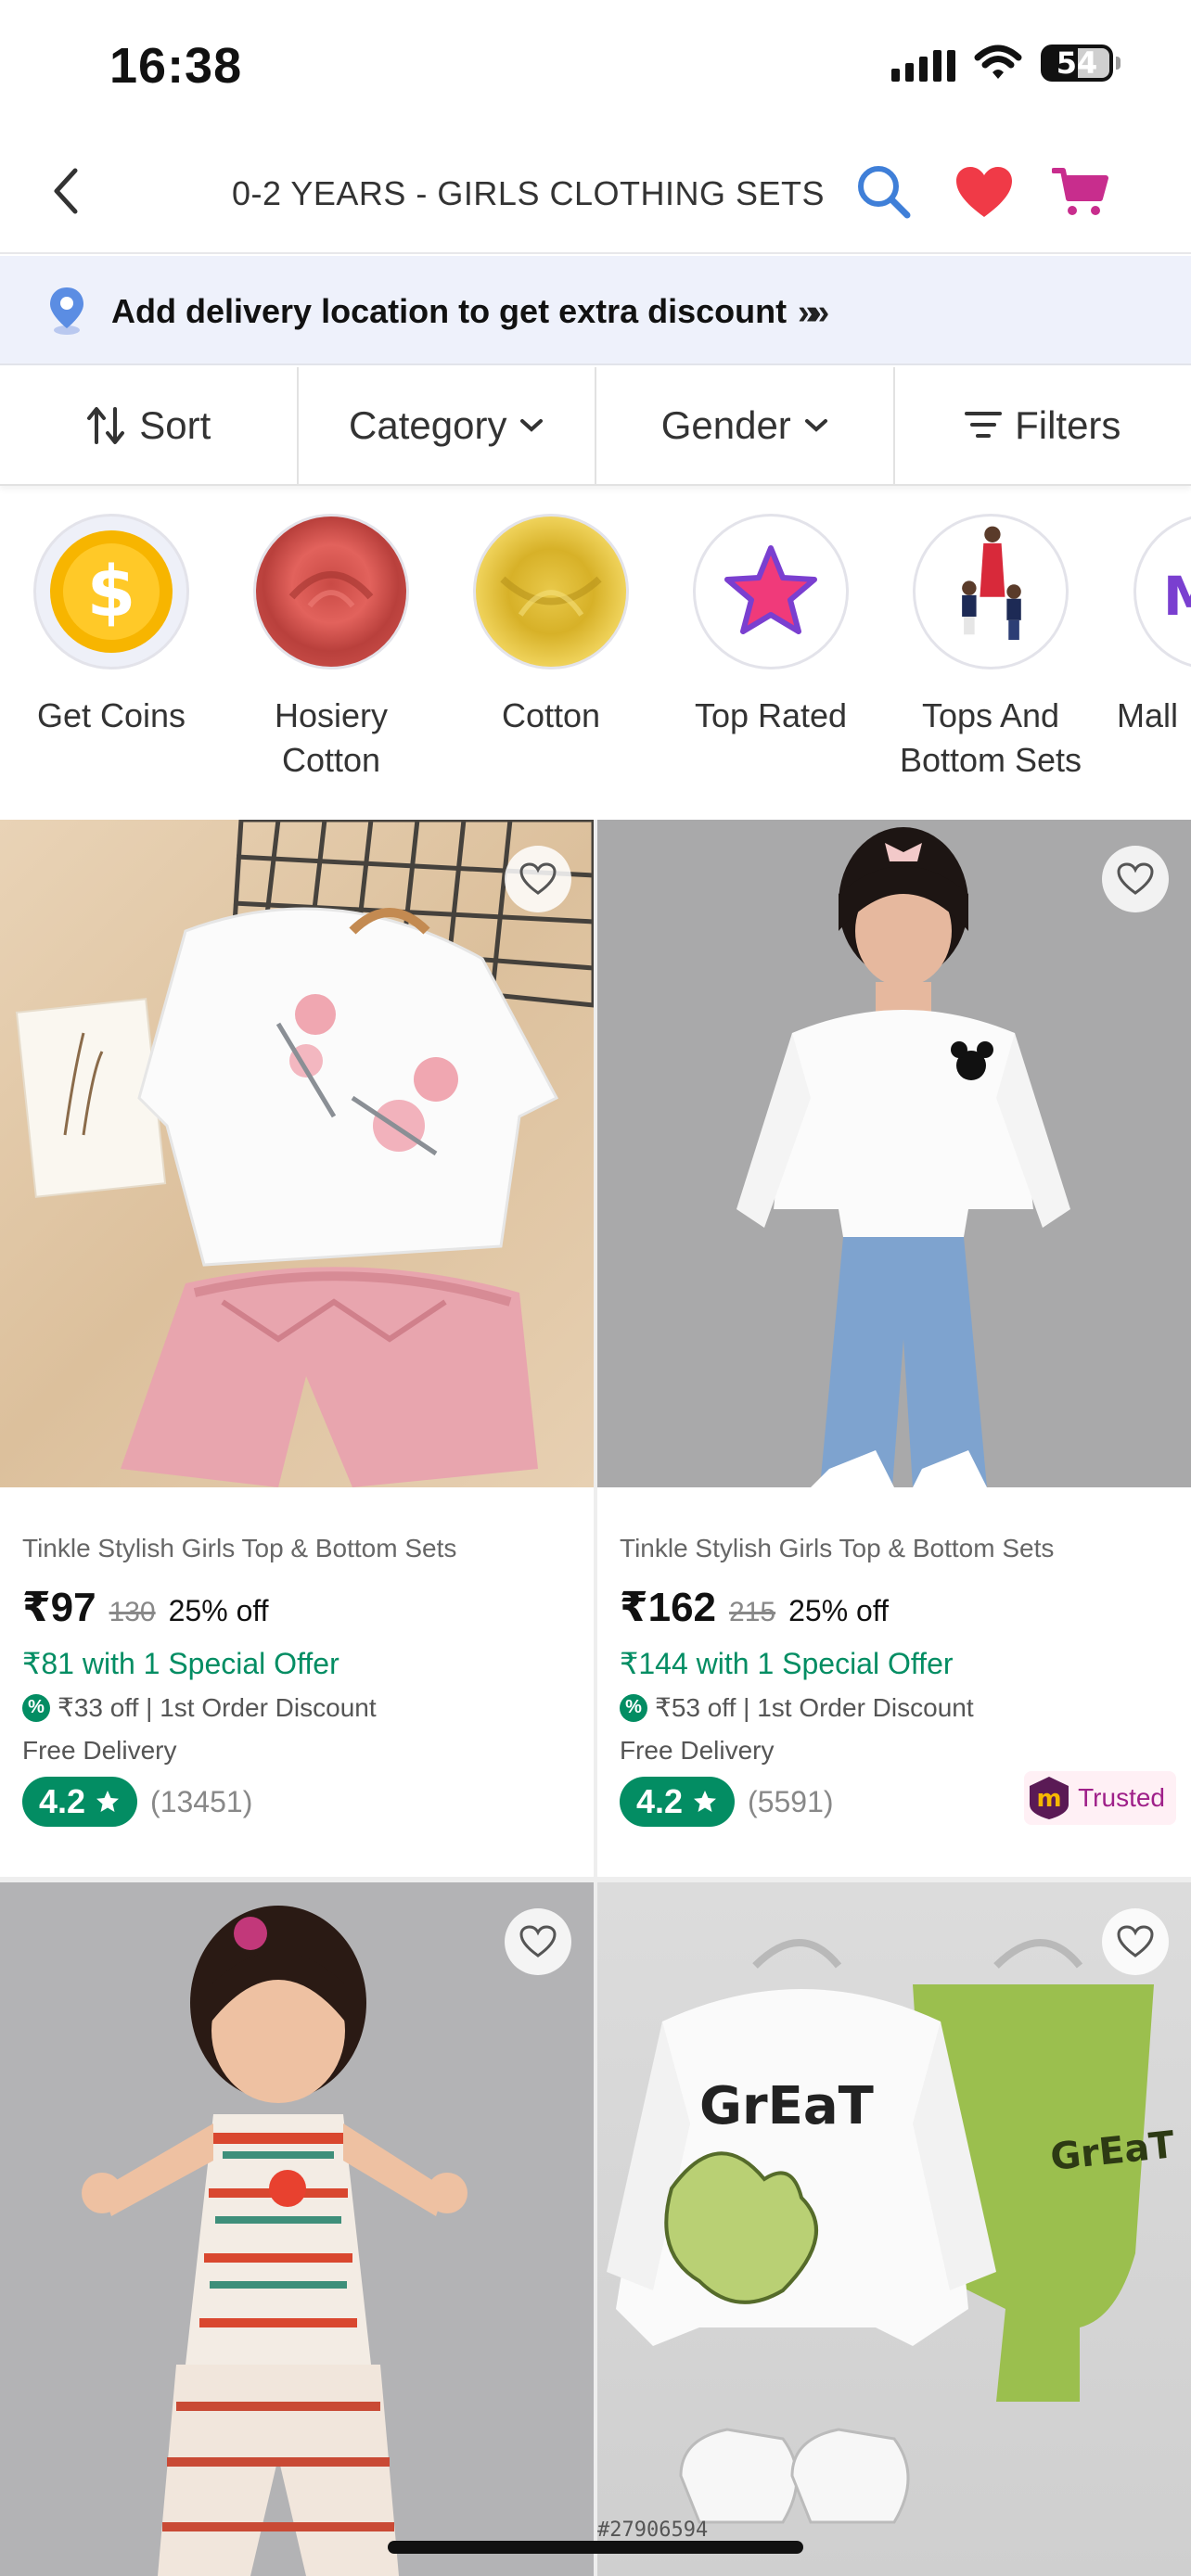 Image resolution: width=1191 pixels, height=2576 pixels. What do you see at coordinates (1068, 425) in the screenshot?
I see `filters-label: Filters` at bounding box center [1068, 425].